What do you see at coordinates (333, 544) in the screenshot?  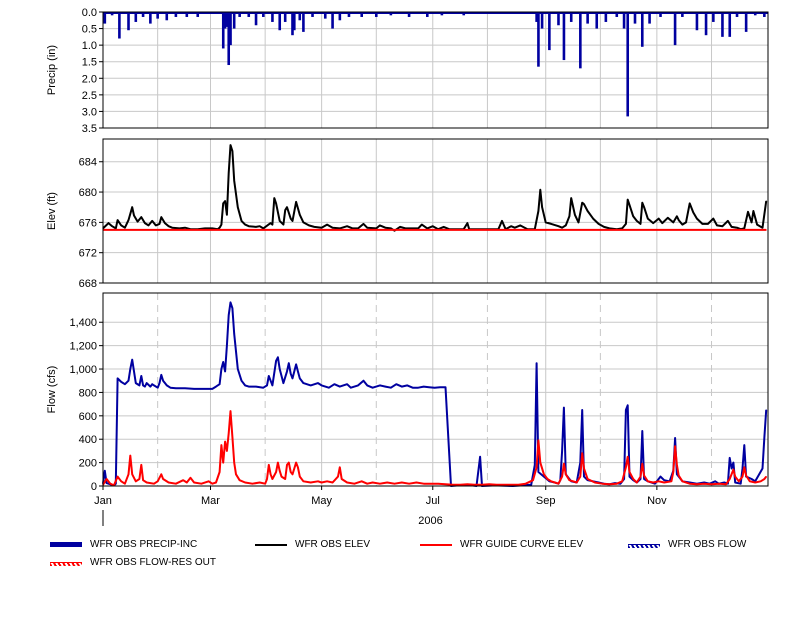 I see `legend-label-obs-elev: WFR OBS ELEV` at bounding box center [333, 544].